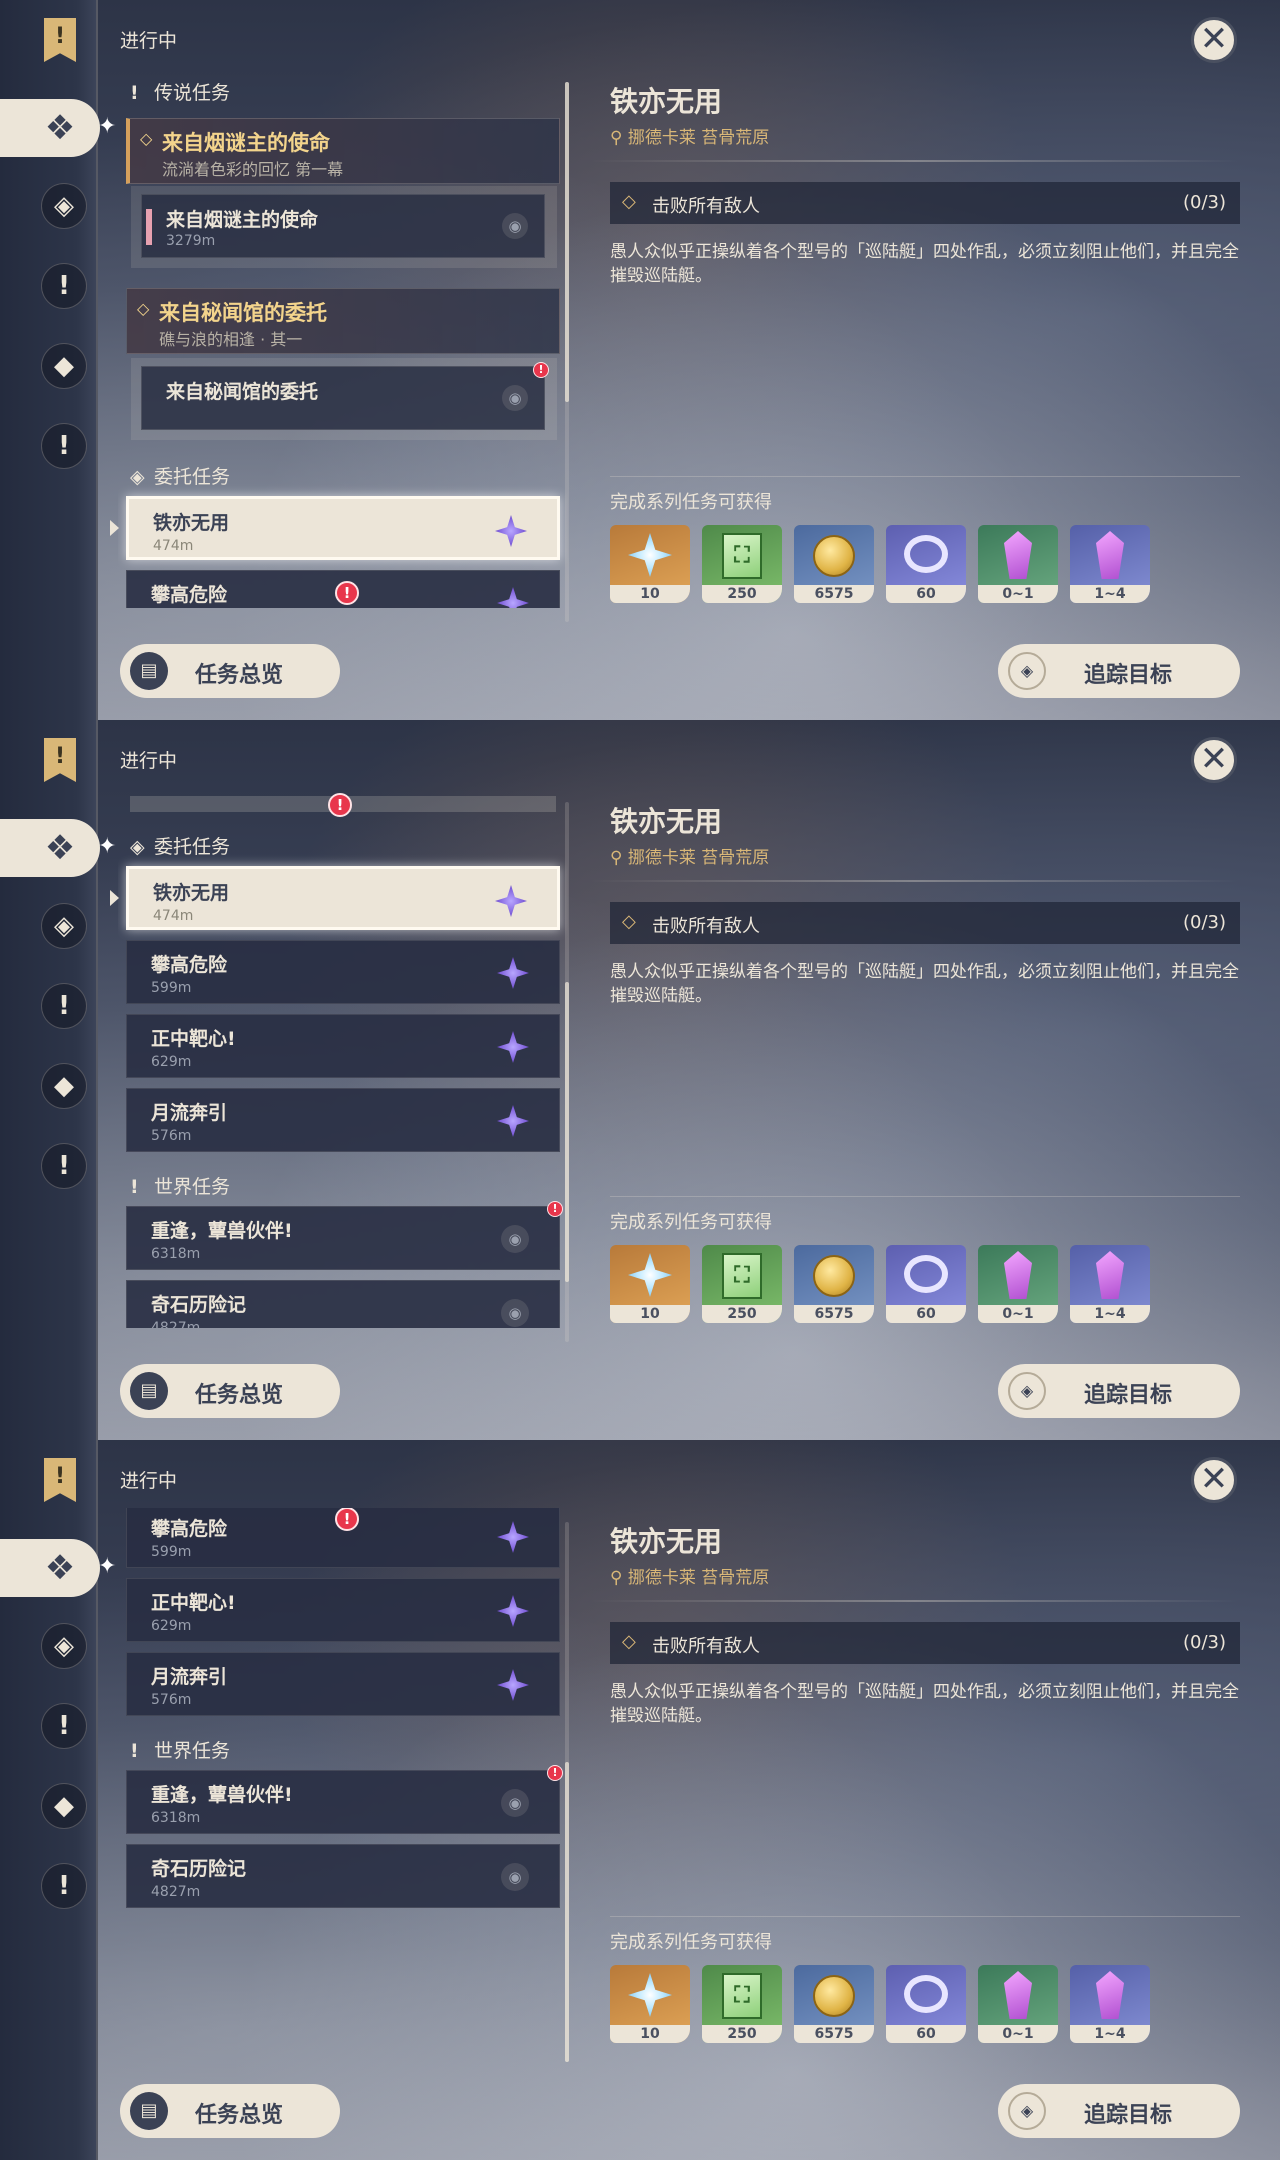 The image size is (1280, 2160). Describe the element at coordinates (1204, 202) in the screenshot. I see `objective-count: (0/3)` at that location.